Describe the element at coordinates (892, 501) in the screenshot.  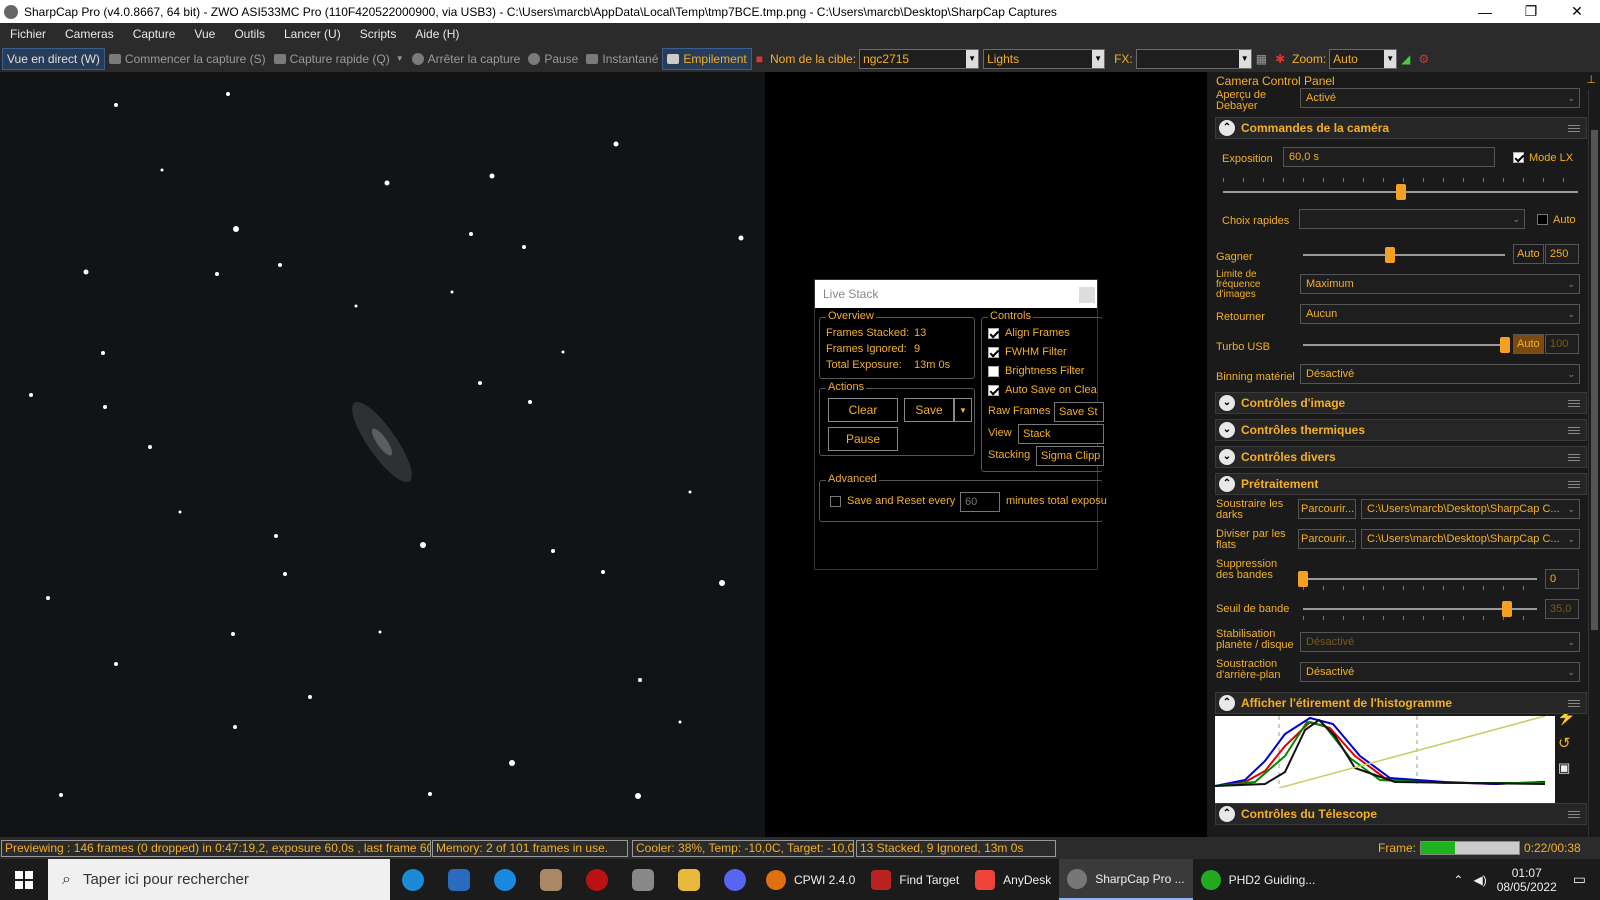
I see `save-reset-row: Save and Reset every` at that location.